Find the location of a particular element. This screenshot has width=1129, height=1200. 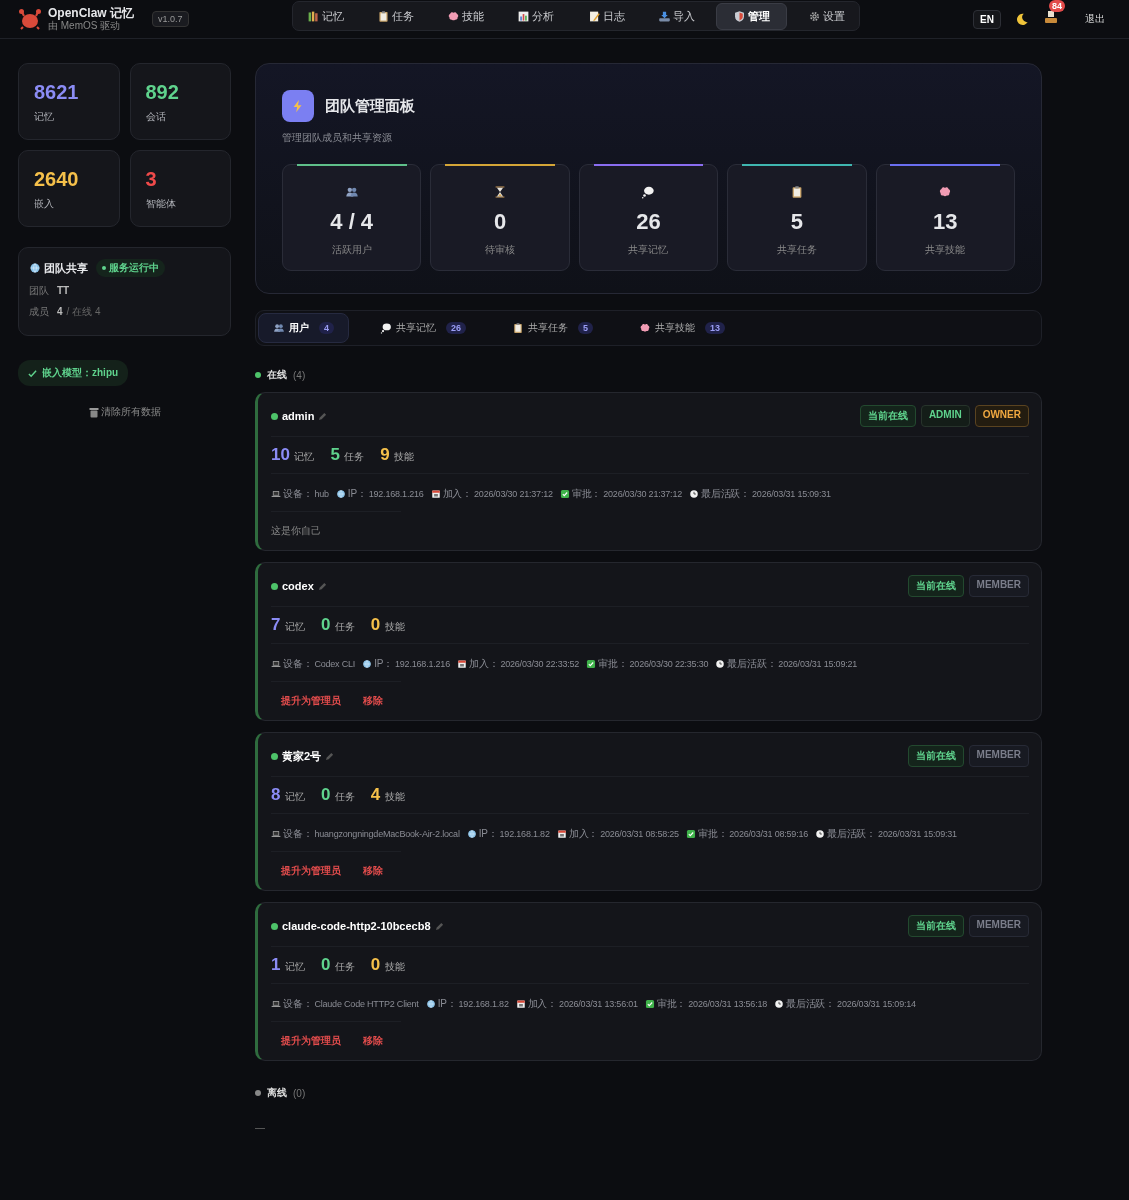

members-online: / 在线 4 is located at coordinates (83, 312).